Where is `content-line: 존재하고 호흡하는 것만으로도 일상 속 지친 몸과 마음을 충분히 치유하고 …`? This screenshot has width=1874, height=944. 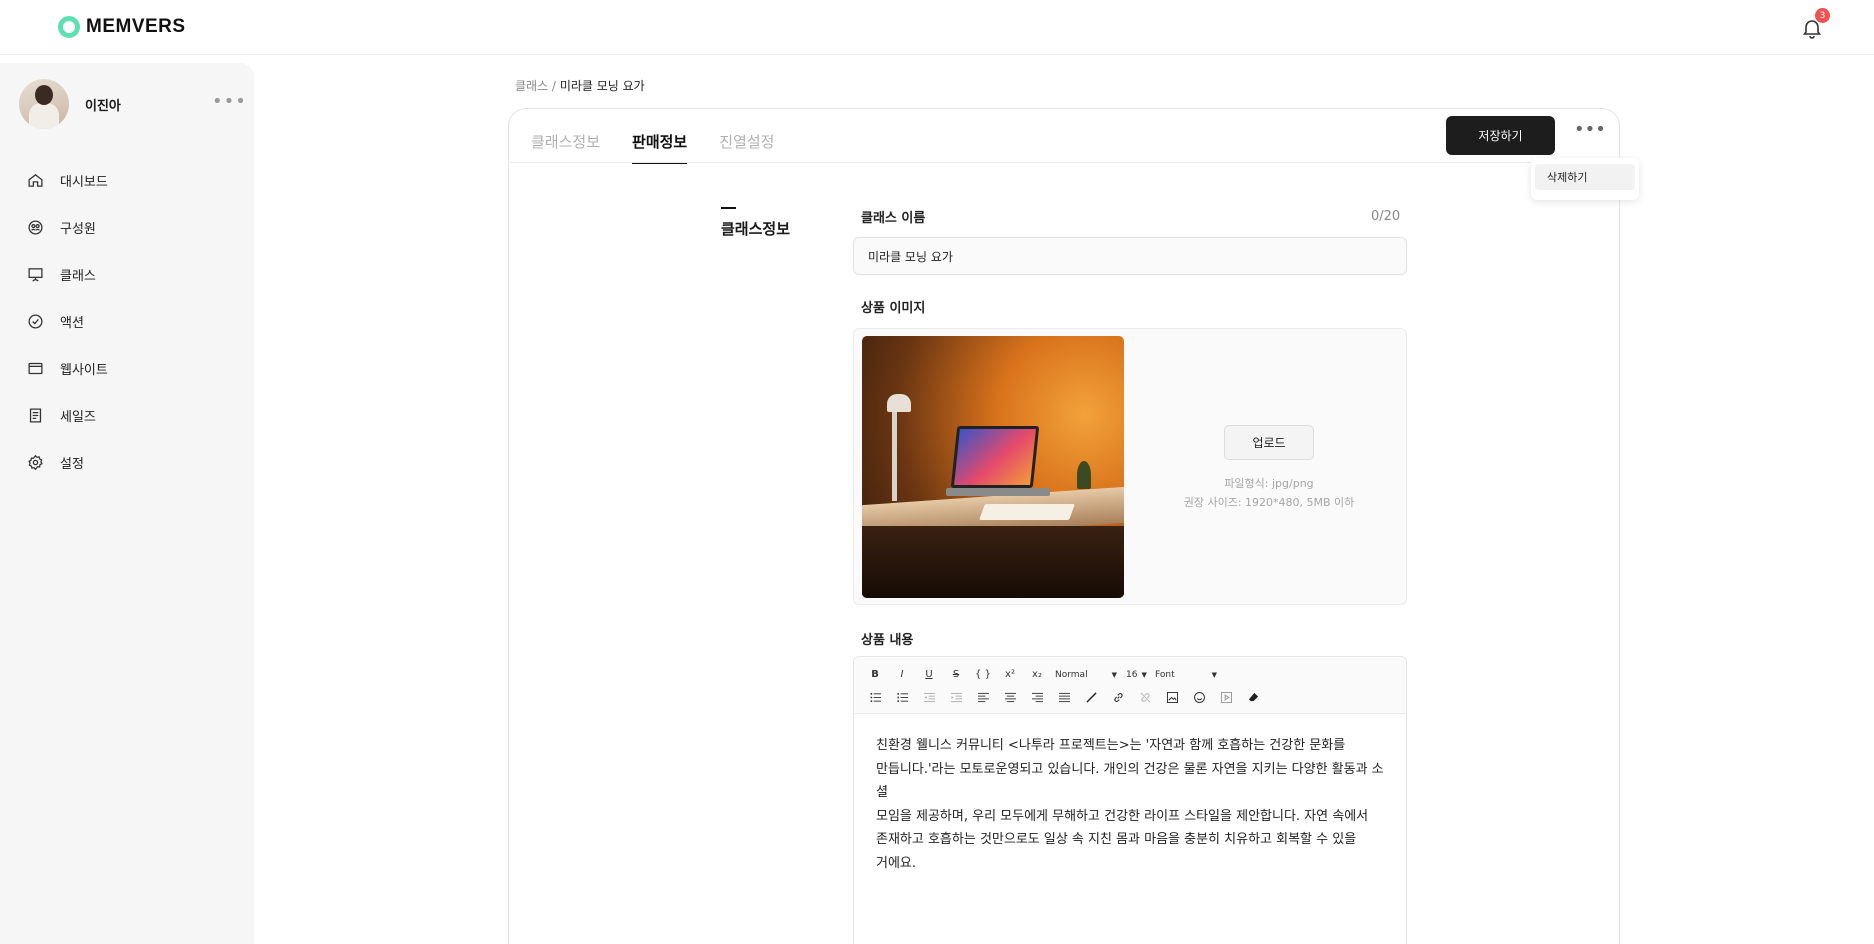 content-line: 존재하고 호흡하는 것만으로도 일상 속 지친 몸과 마음을 충분히 치유하고 … is located at coordinates (1116, 839).